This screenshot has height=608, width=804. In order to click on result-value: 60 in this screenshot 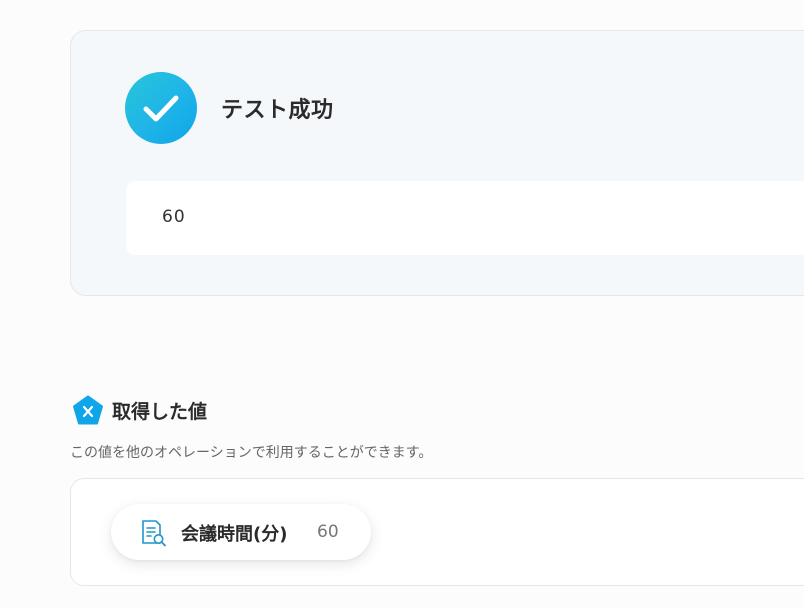, I will do `click(174, 217)`.